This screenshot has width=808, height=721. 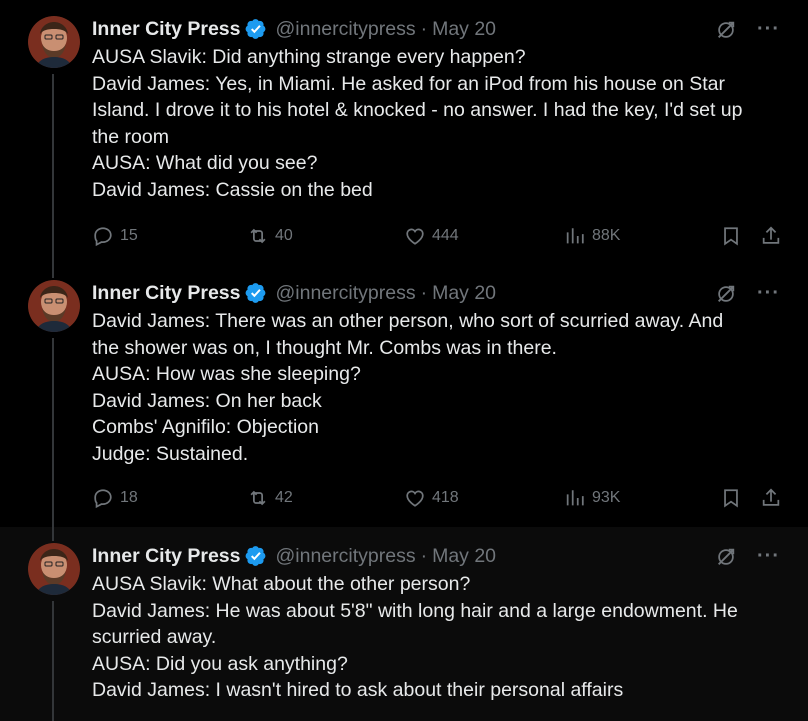 I want to click on reply-button: 15, so click(x=115, y=236).